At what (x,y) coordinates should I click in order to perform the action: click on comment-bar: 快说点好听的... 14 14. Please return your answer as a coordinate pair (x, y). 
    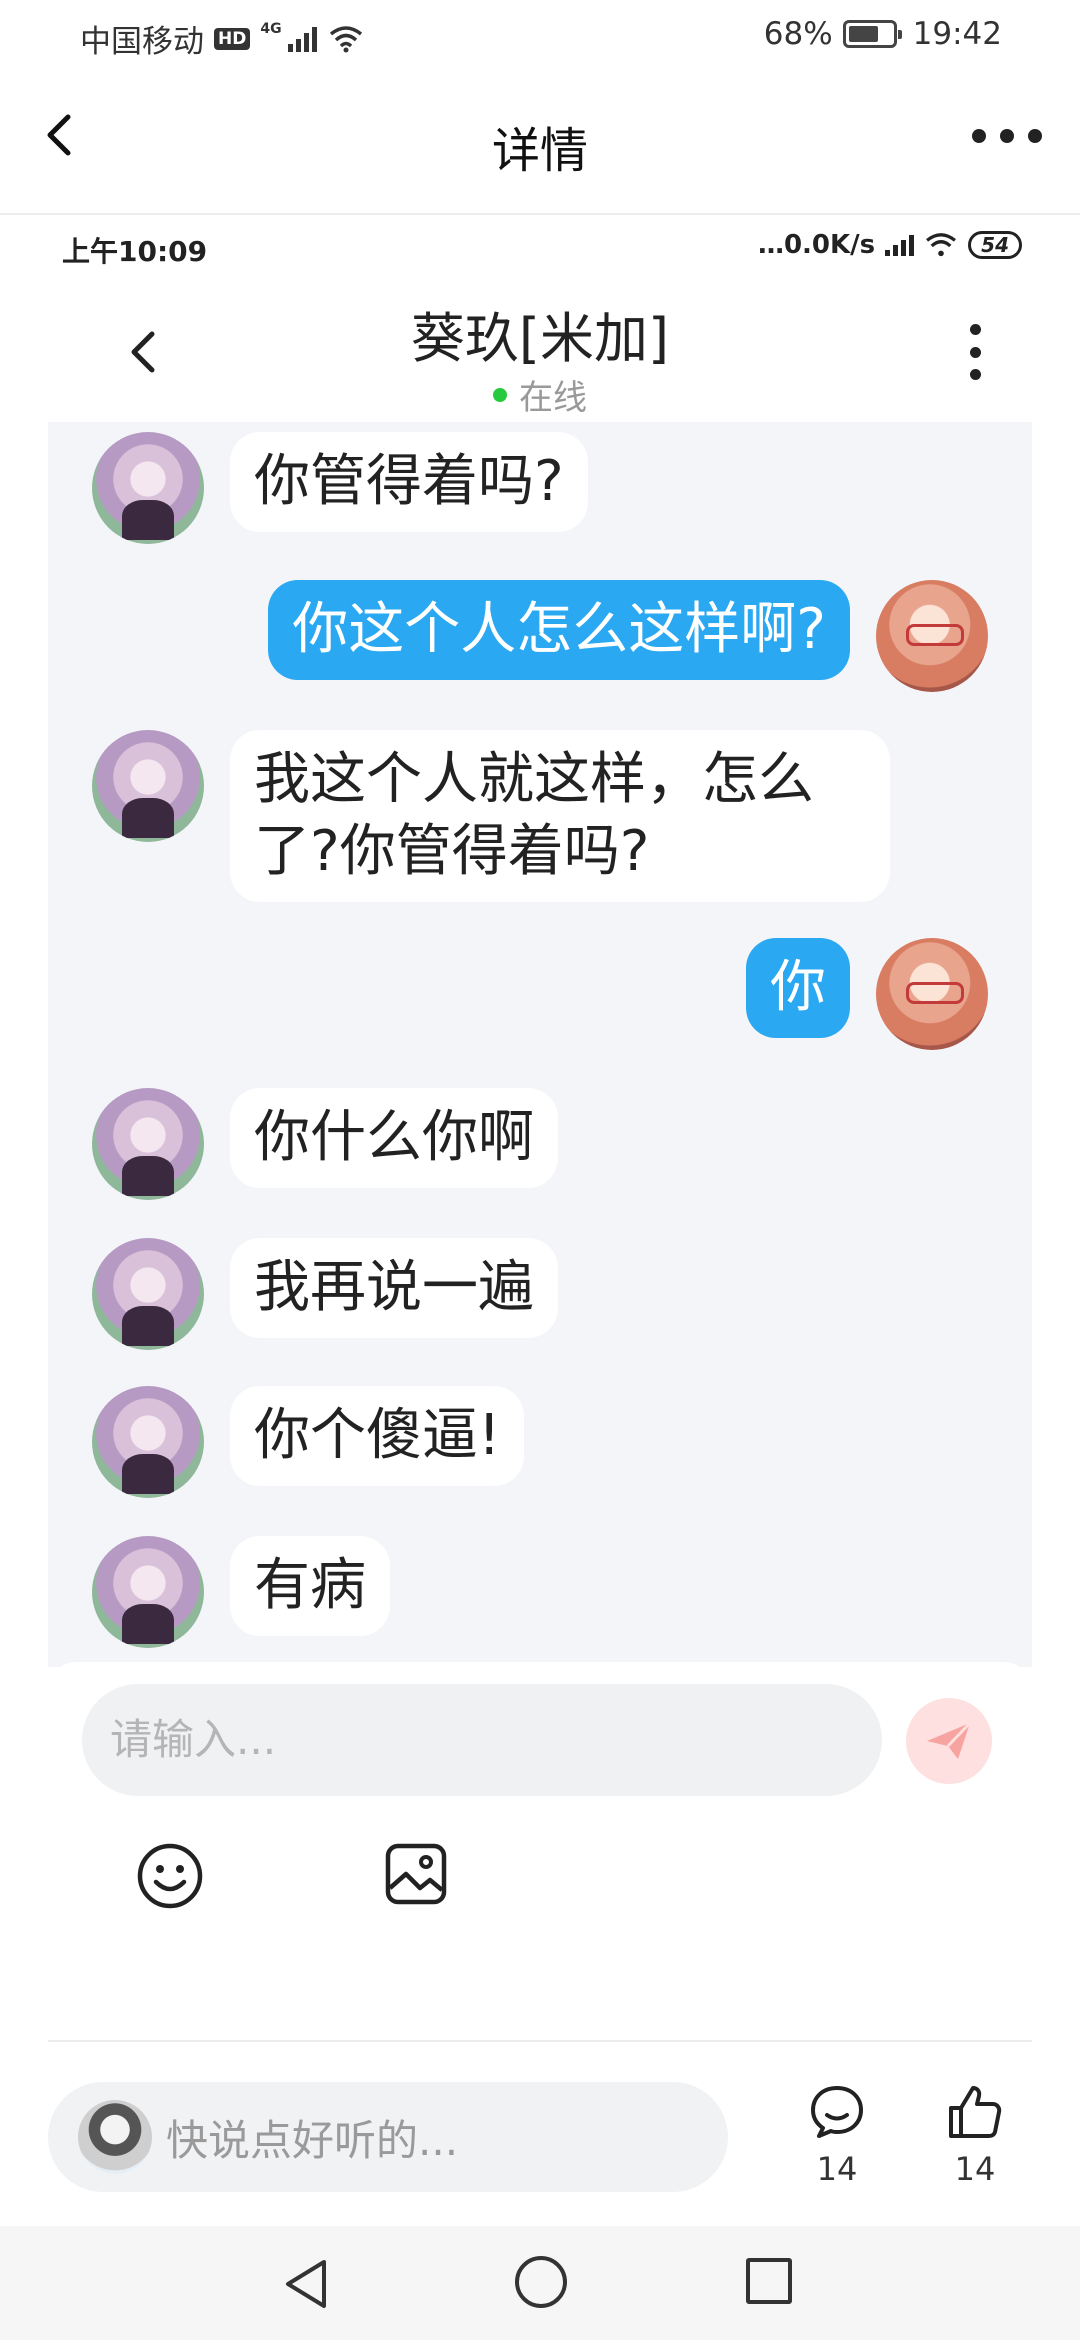
    Looking at the image, I should click on (540, 2136).